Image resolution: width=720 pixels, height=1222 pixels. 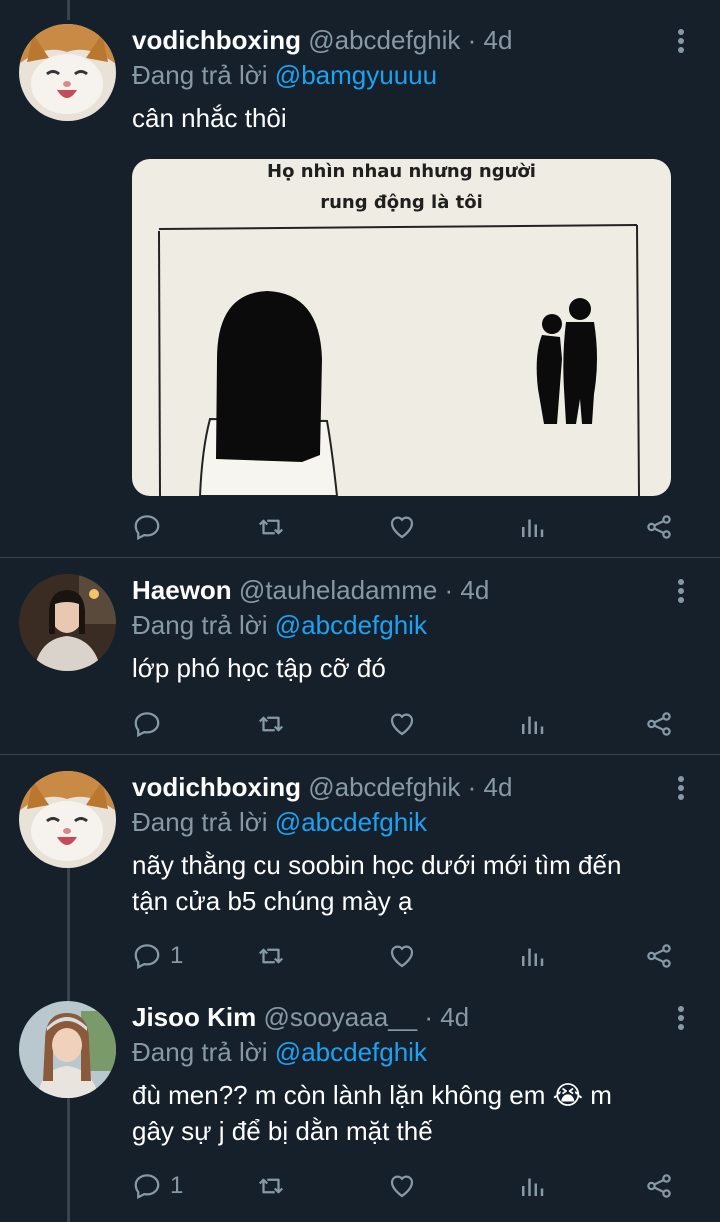 I want to click on tweet-text-line: tận cửa b5 chúng mày ạ, so click(x=272, y=901).